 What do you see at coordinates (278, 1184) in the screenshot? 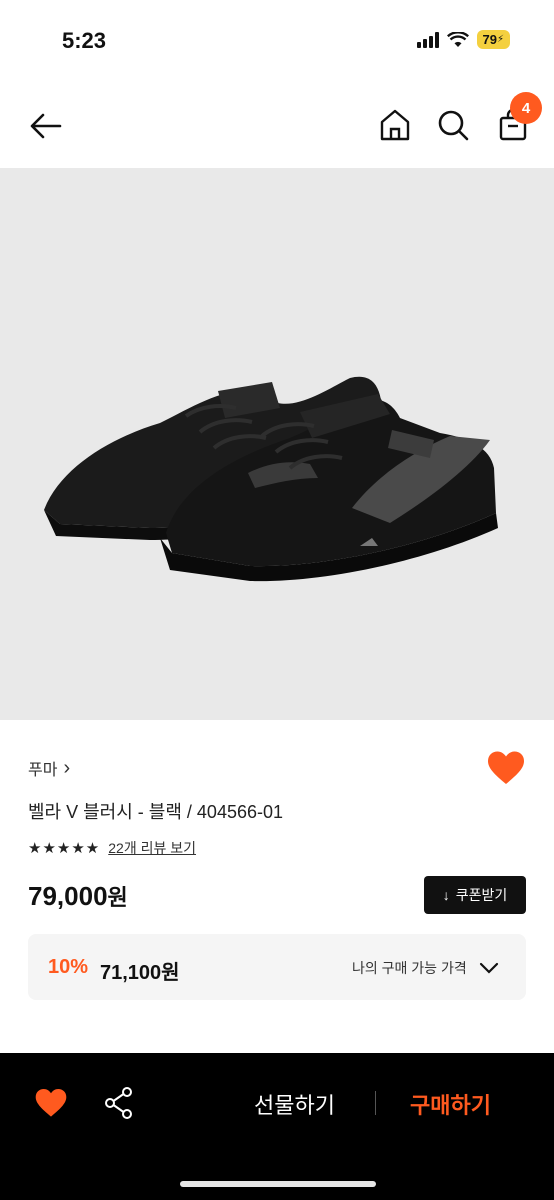
I see `home-indicator` at bounding box center [278, 1184].